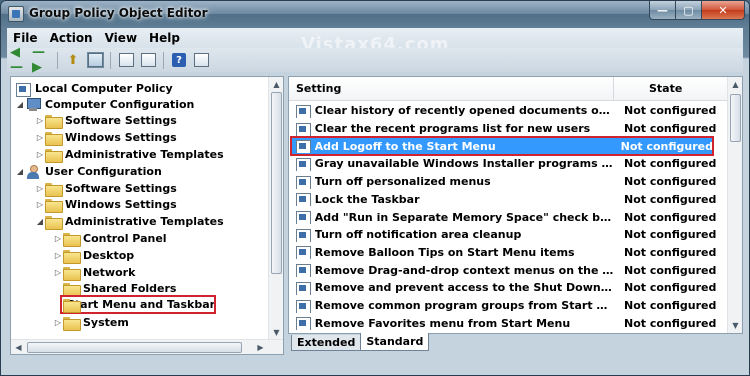 The height and width of the screenshot is (376, 750). Describe the element at coordinates (375, 14) in the screenshot. I see `title-bar: Group Policy Object Editor — ▢ ✕` at that location.